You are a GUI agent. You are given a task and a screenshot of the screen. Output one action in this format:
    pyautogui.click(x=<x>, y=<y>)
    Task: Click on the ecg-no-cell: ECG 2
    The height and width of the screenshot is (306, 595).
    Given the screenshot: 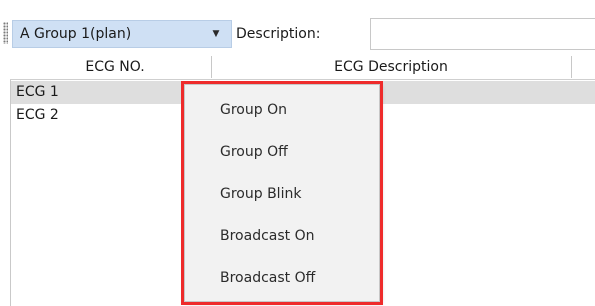 What is the action you would take?
    pyautogui.click(x=37, y=115)
    